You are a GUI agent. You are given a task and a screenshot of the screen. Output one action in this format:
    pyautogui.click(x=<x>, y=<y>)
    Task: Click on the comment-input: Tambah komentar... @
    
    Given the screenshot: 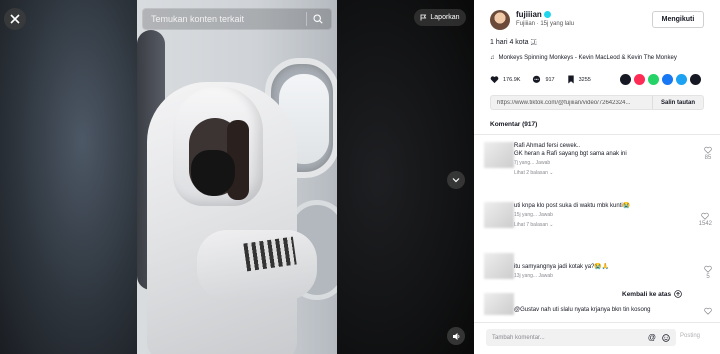 What is the action you would take?
    pyautogui.click(x=581, y=337)
    